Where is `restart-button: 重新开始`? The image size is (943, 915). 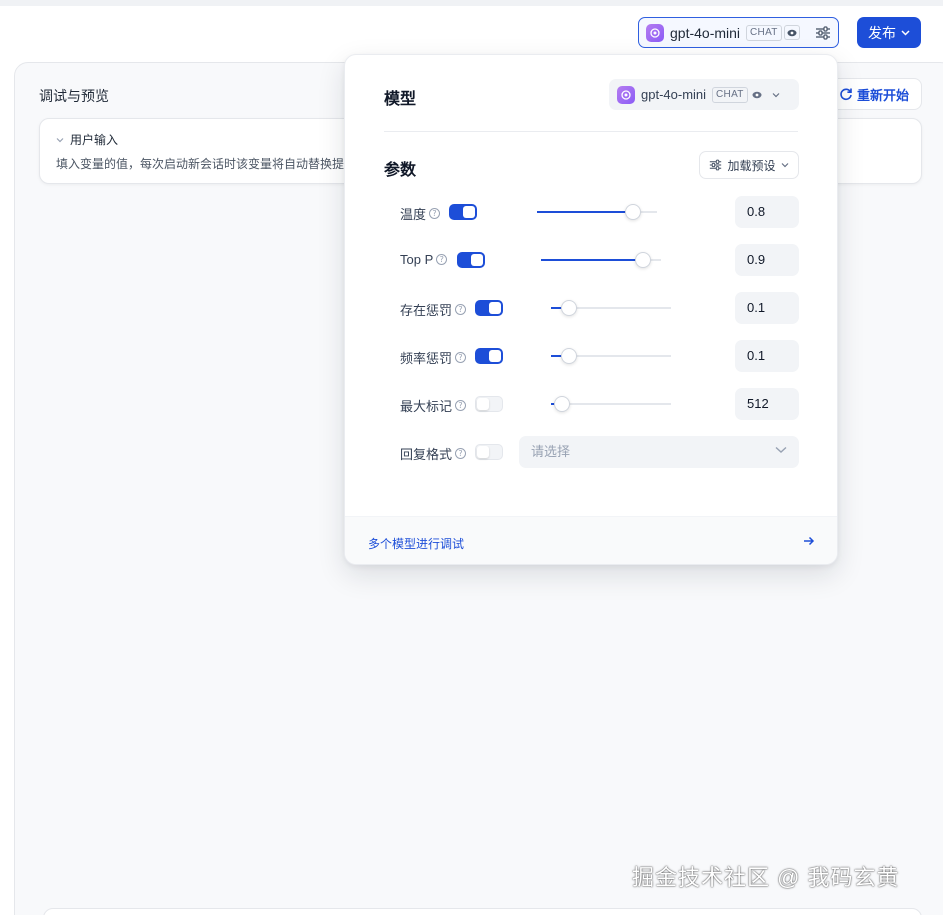
restart-button: 重新开始 is located at coordinates (874, 94).